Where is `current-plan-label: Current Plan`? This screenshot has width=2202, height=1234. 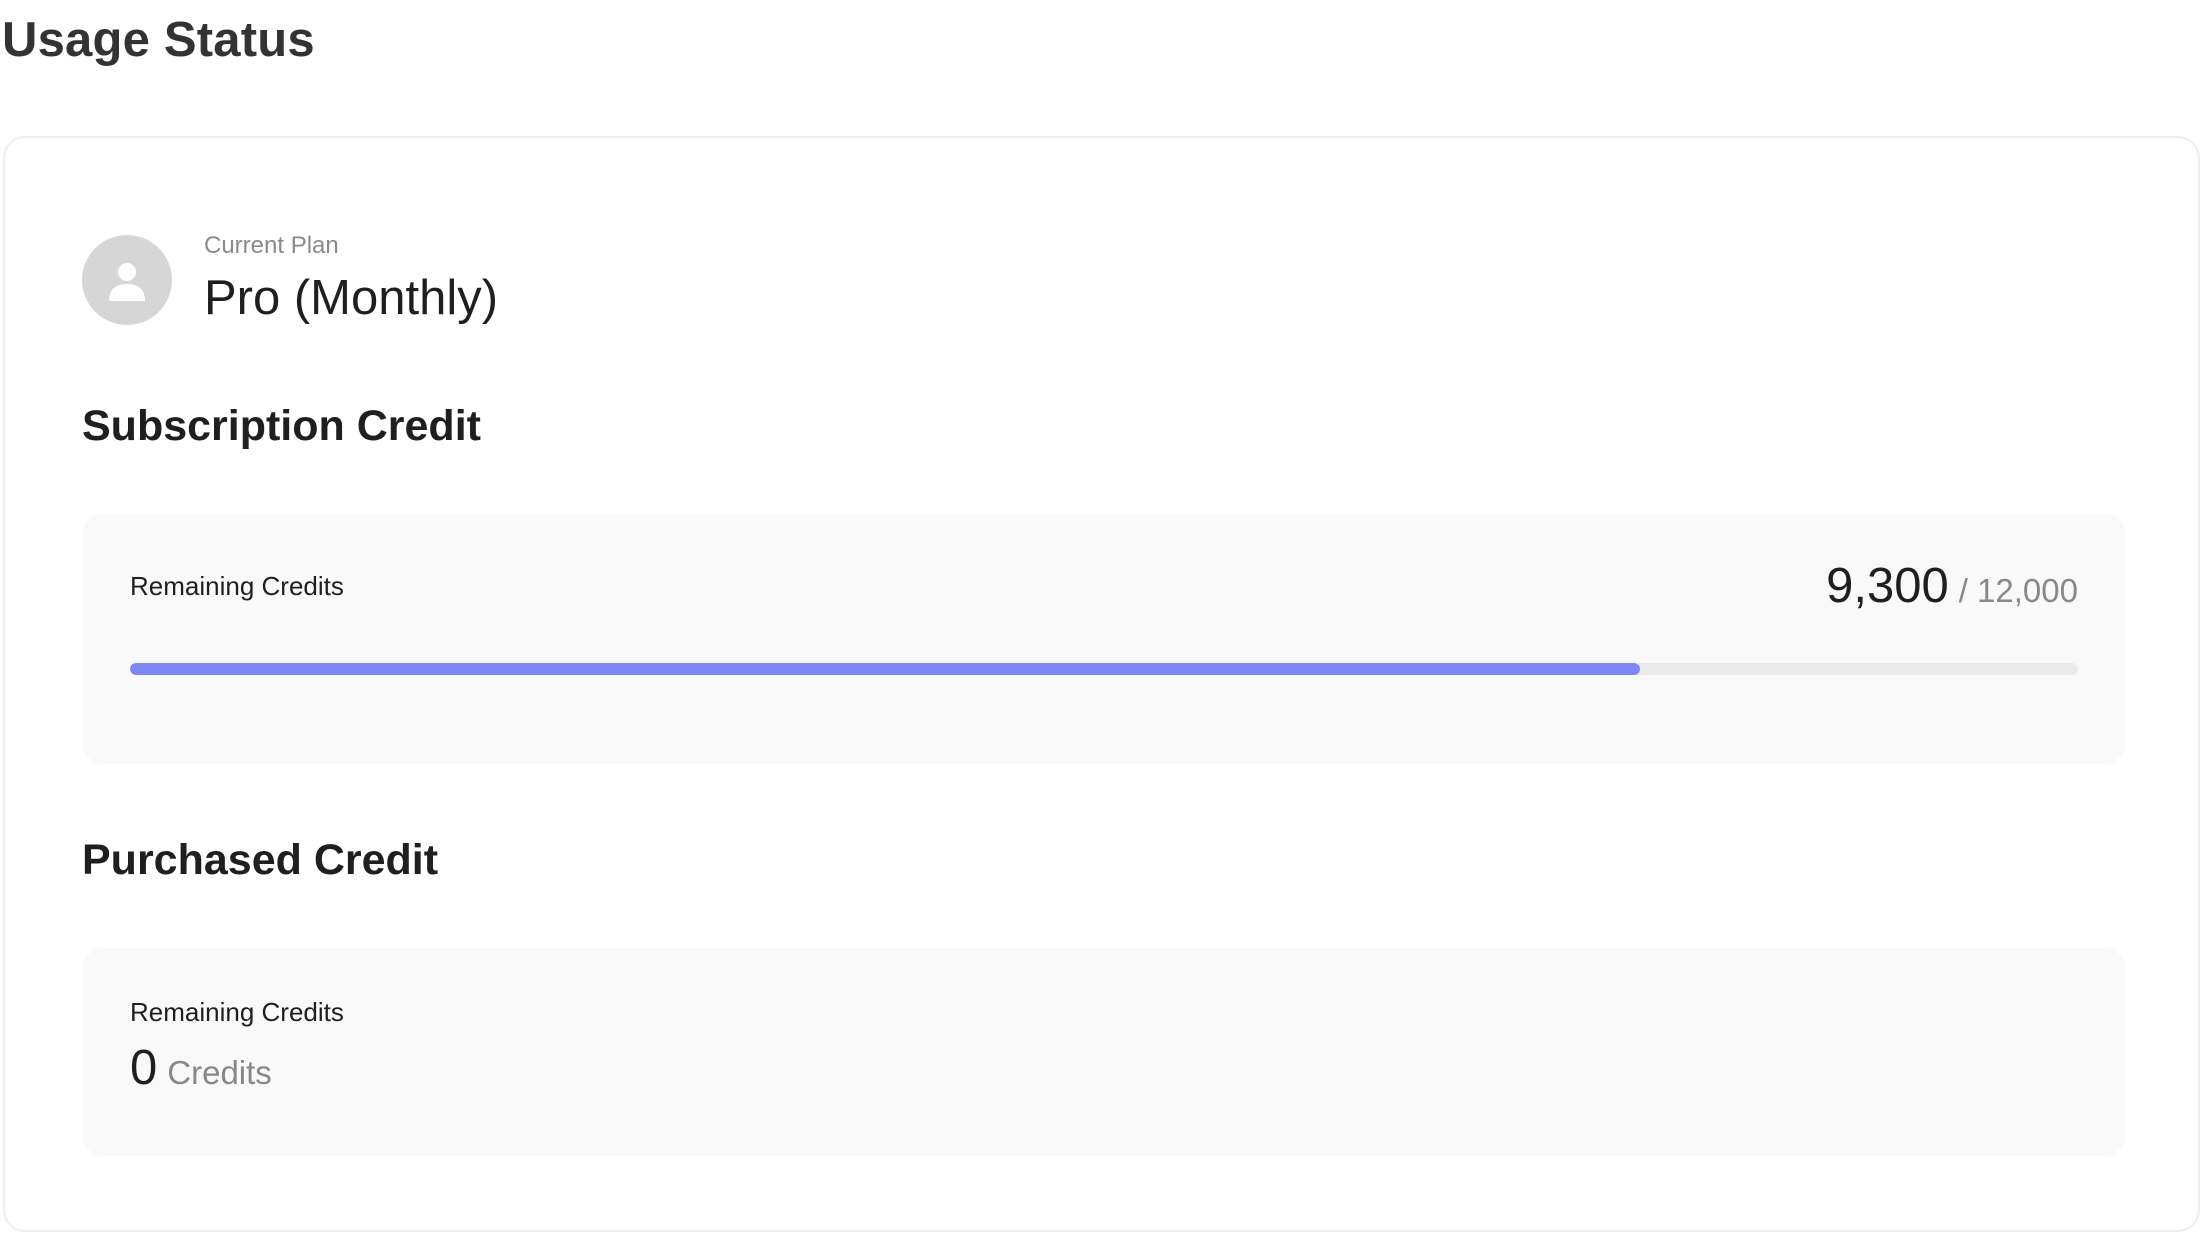 current-plan-label: Current Plan is located at coordinates (271, 245).